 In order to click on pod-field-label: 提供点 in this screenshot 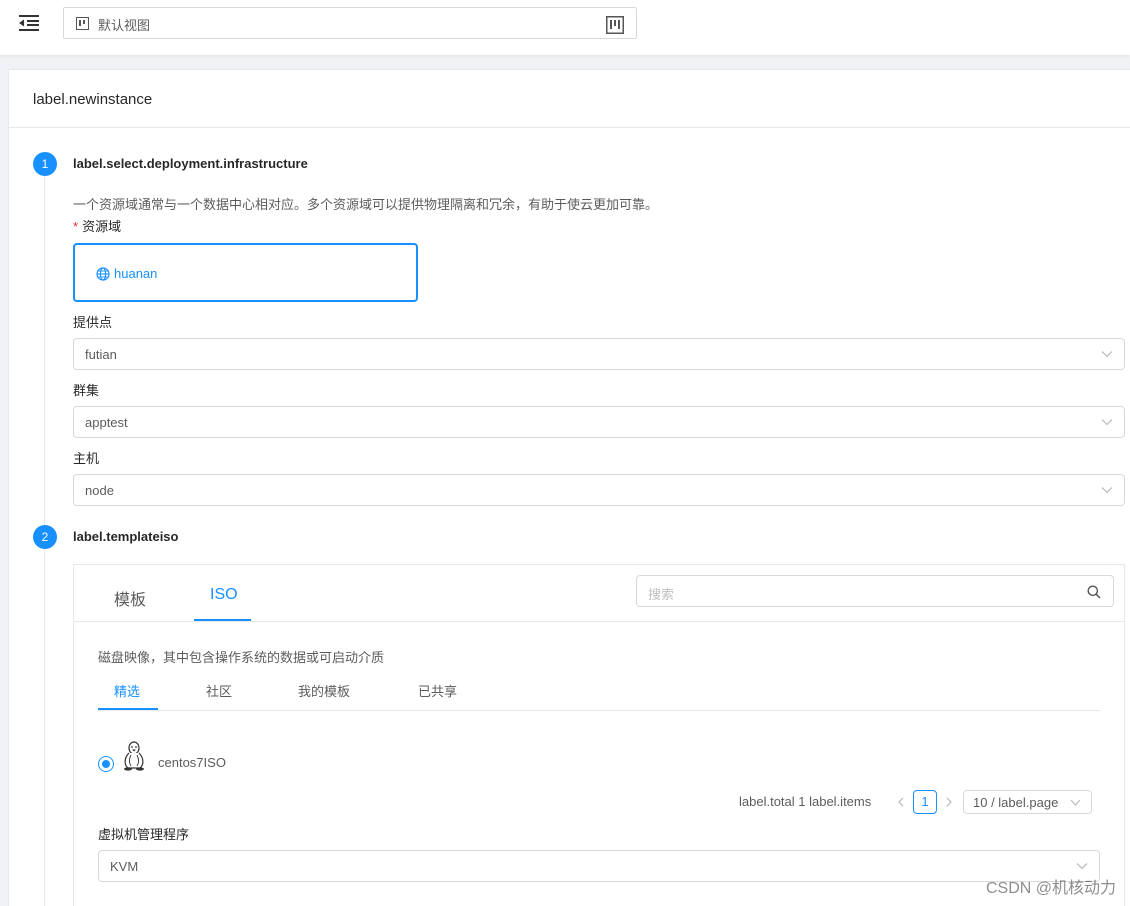, I will do `click(93, 322)`.